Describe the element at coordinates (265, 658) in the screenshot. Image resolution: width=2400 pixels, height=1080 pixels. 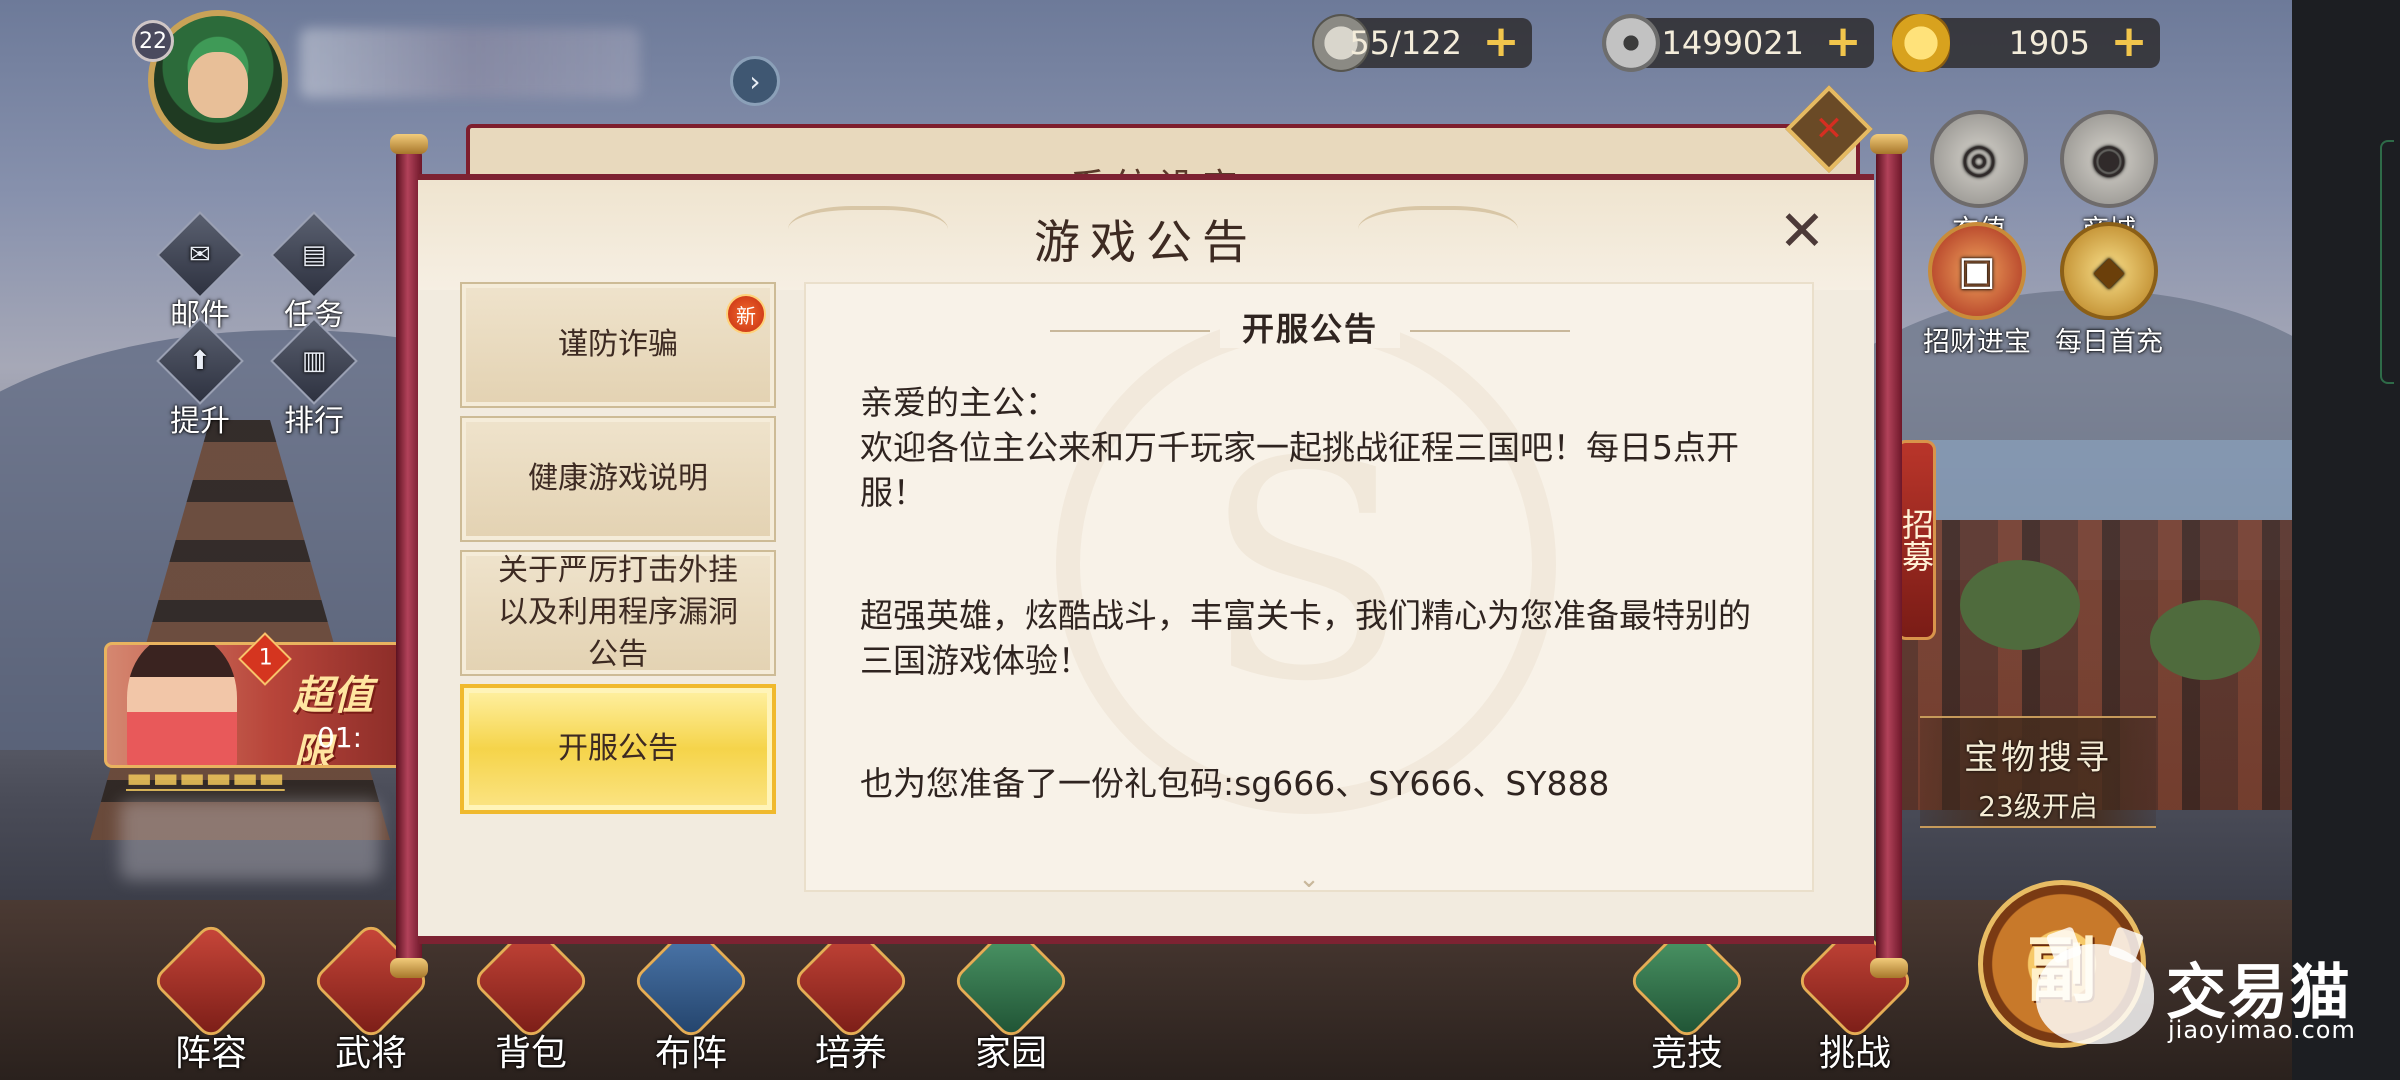
I see `promo-count: 1` at that location.